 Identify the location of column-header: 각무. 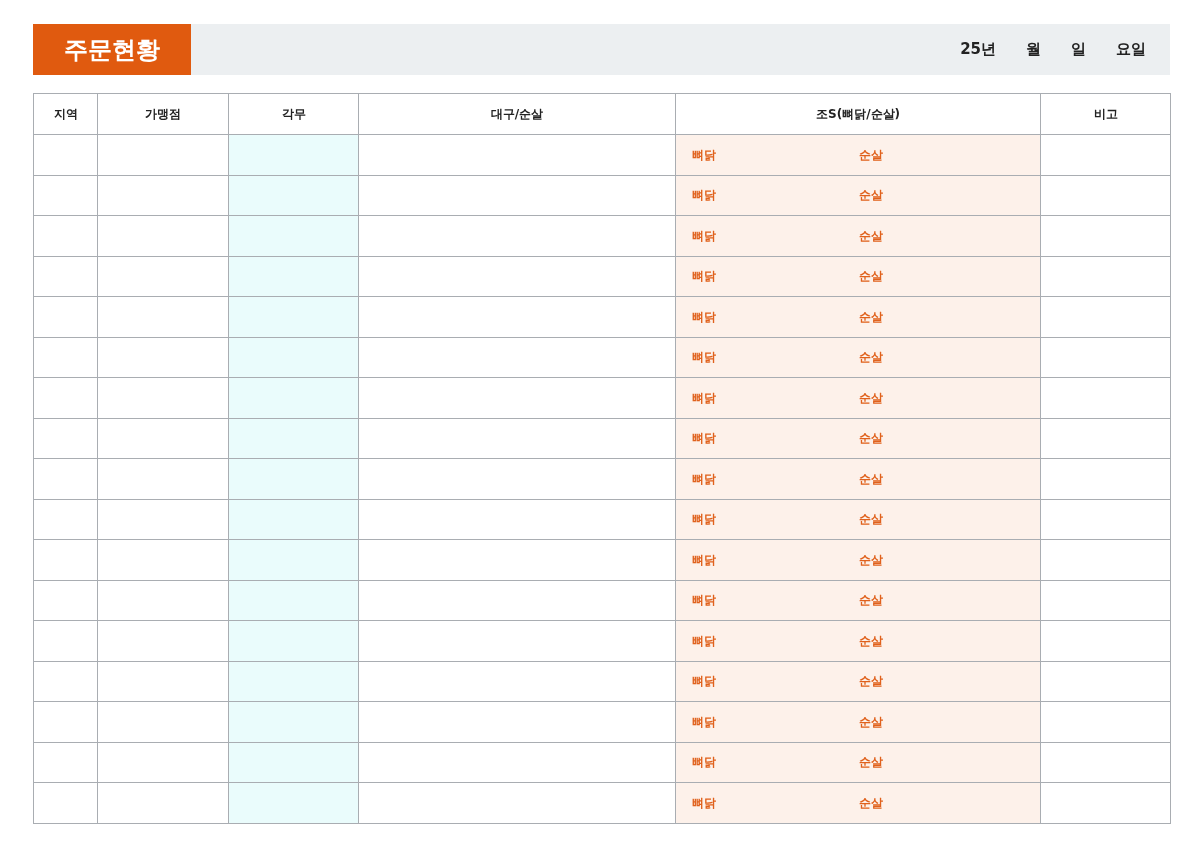
(293, 114).